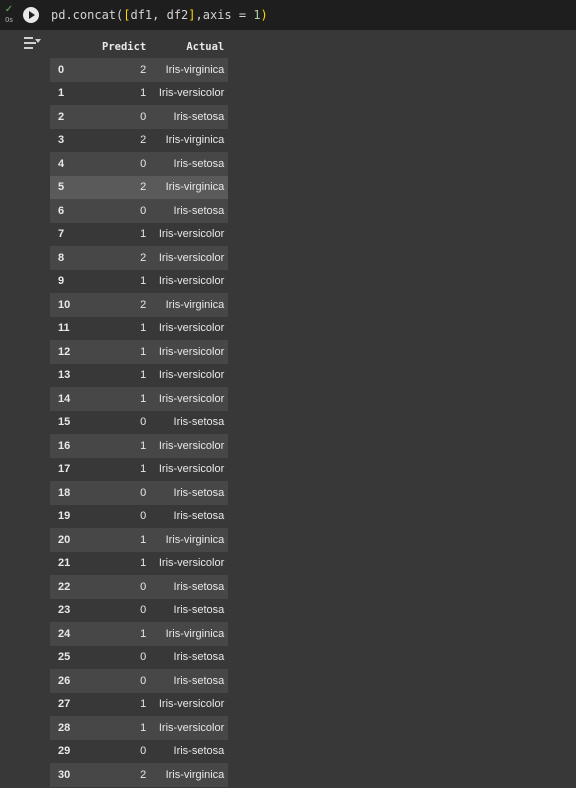 This screenshot has height=788, width=576. I want to click on table-row: 5 2 Iris-virginica, so click(139, 187).